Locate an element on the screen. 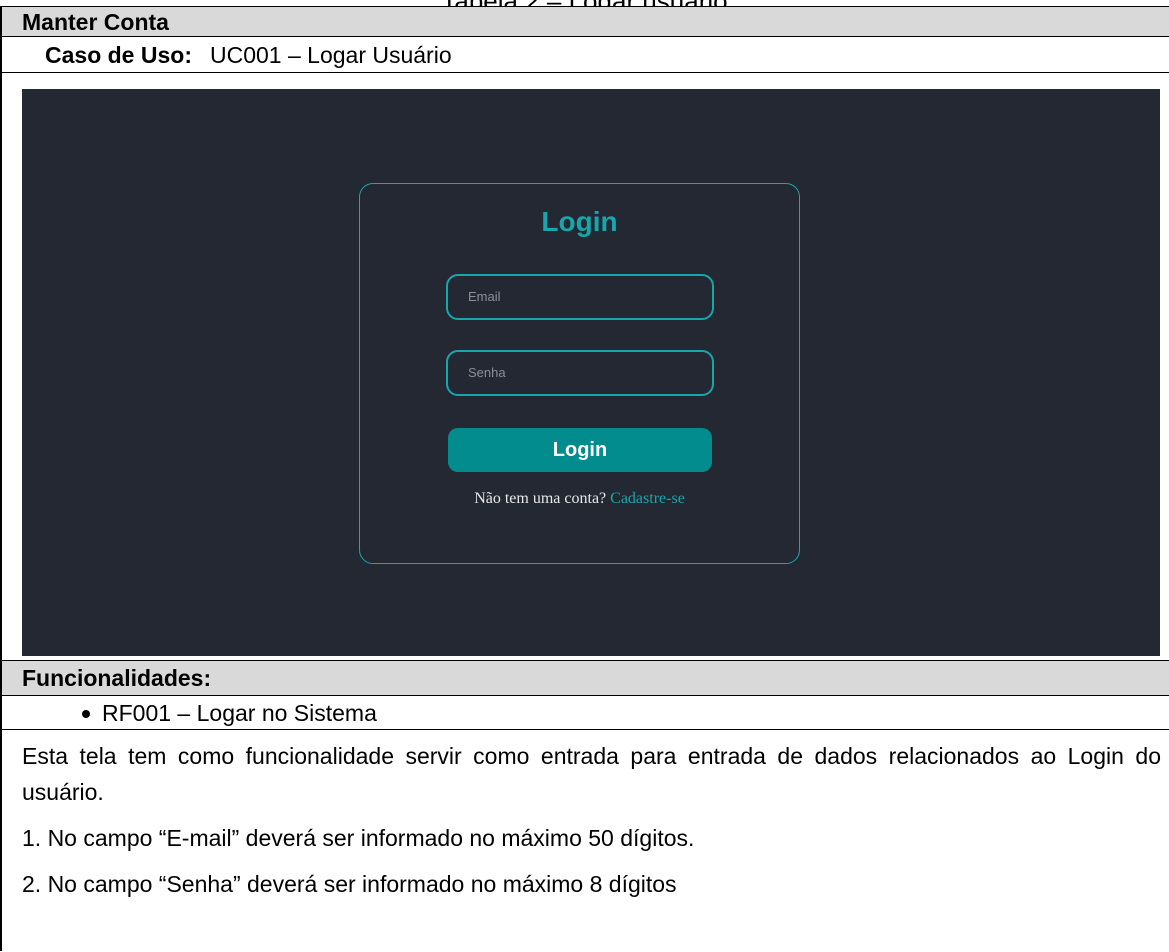  password-field: Senha is located at coordinates (580, 373).